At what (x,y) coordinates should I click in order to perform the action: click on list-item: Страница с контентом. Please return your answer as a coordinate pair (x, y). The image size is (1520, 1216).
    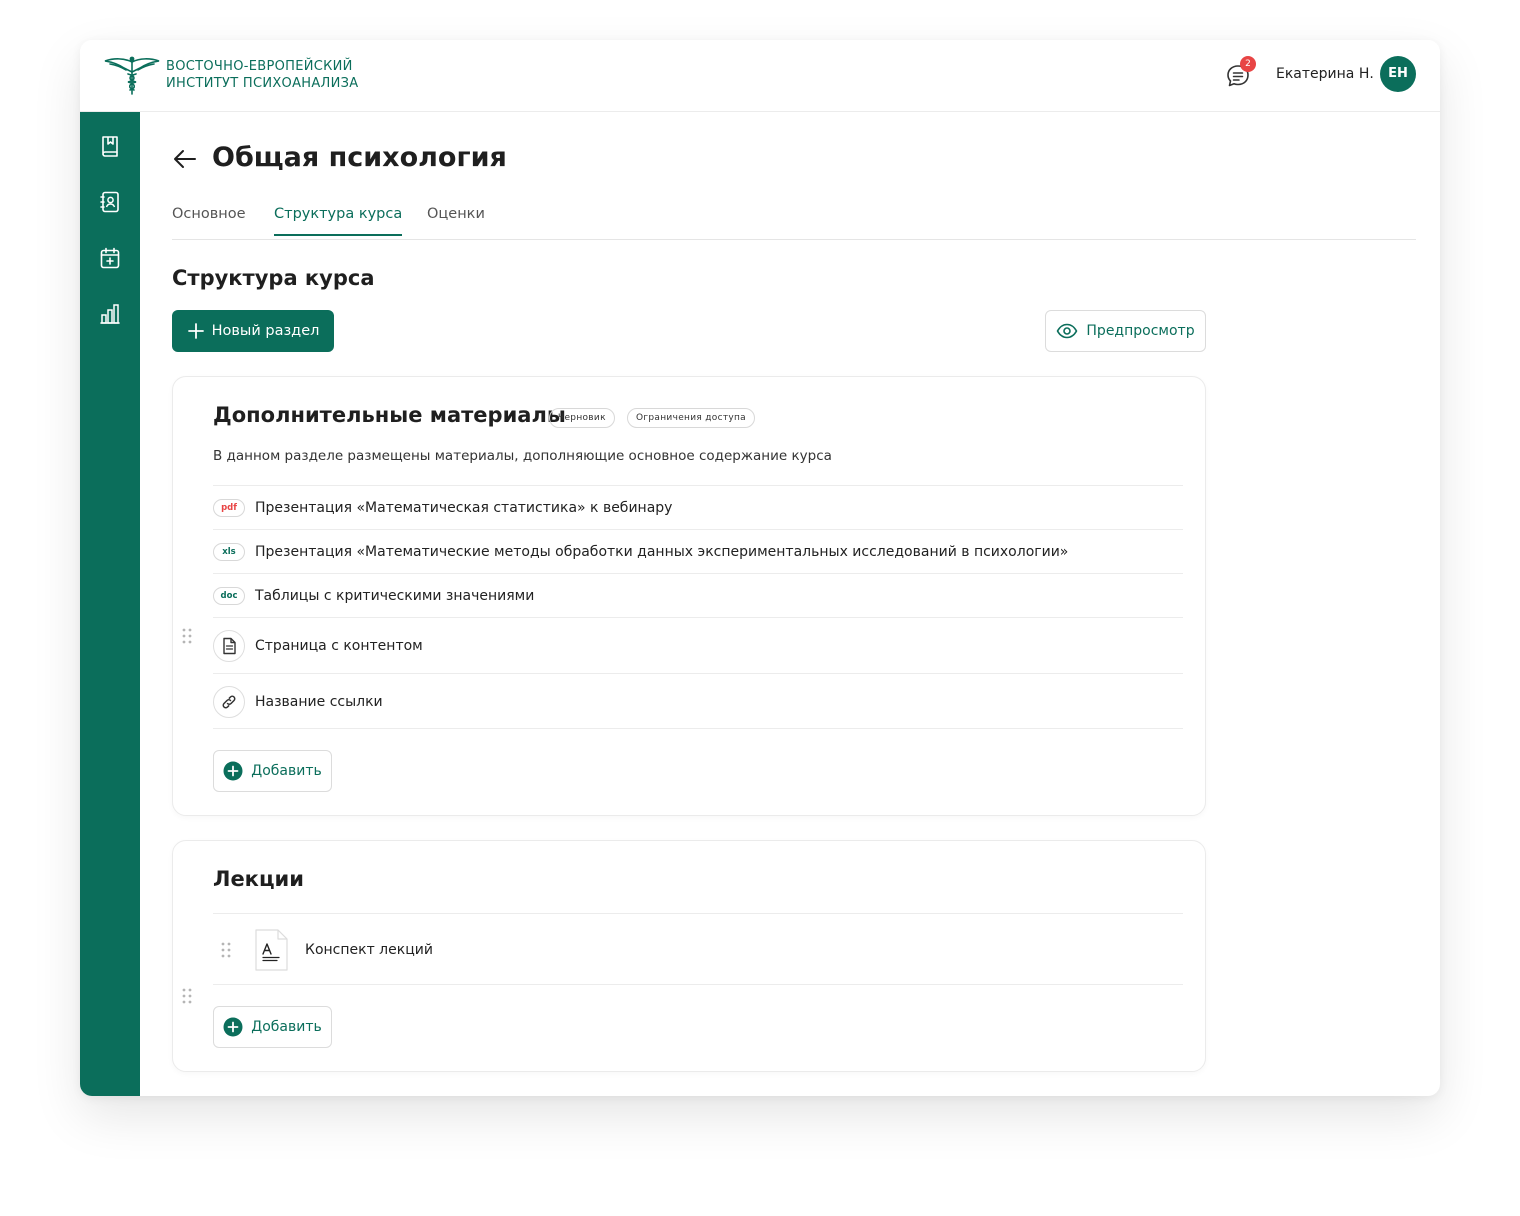
    Looking at the image, I should click on (698, 645).